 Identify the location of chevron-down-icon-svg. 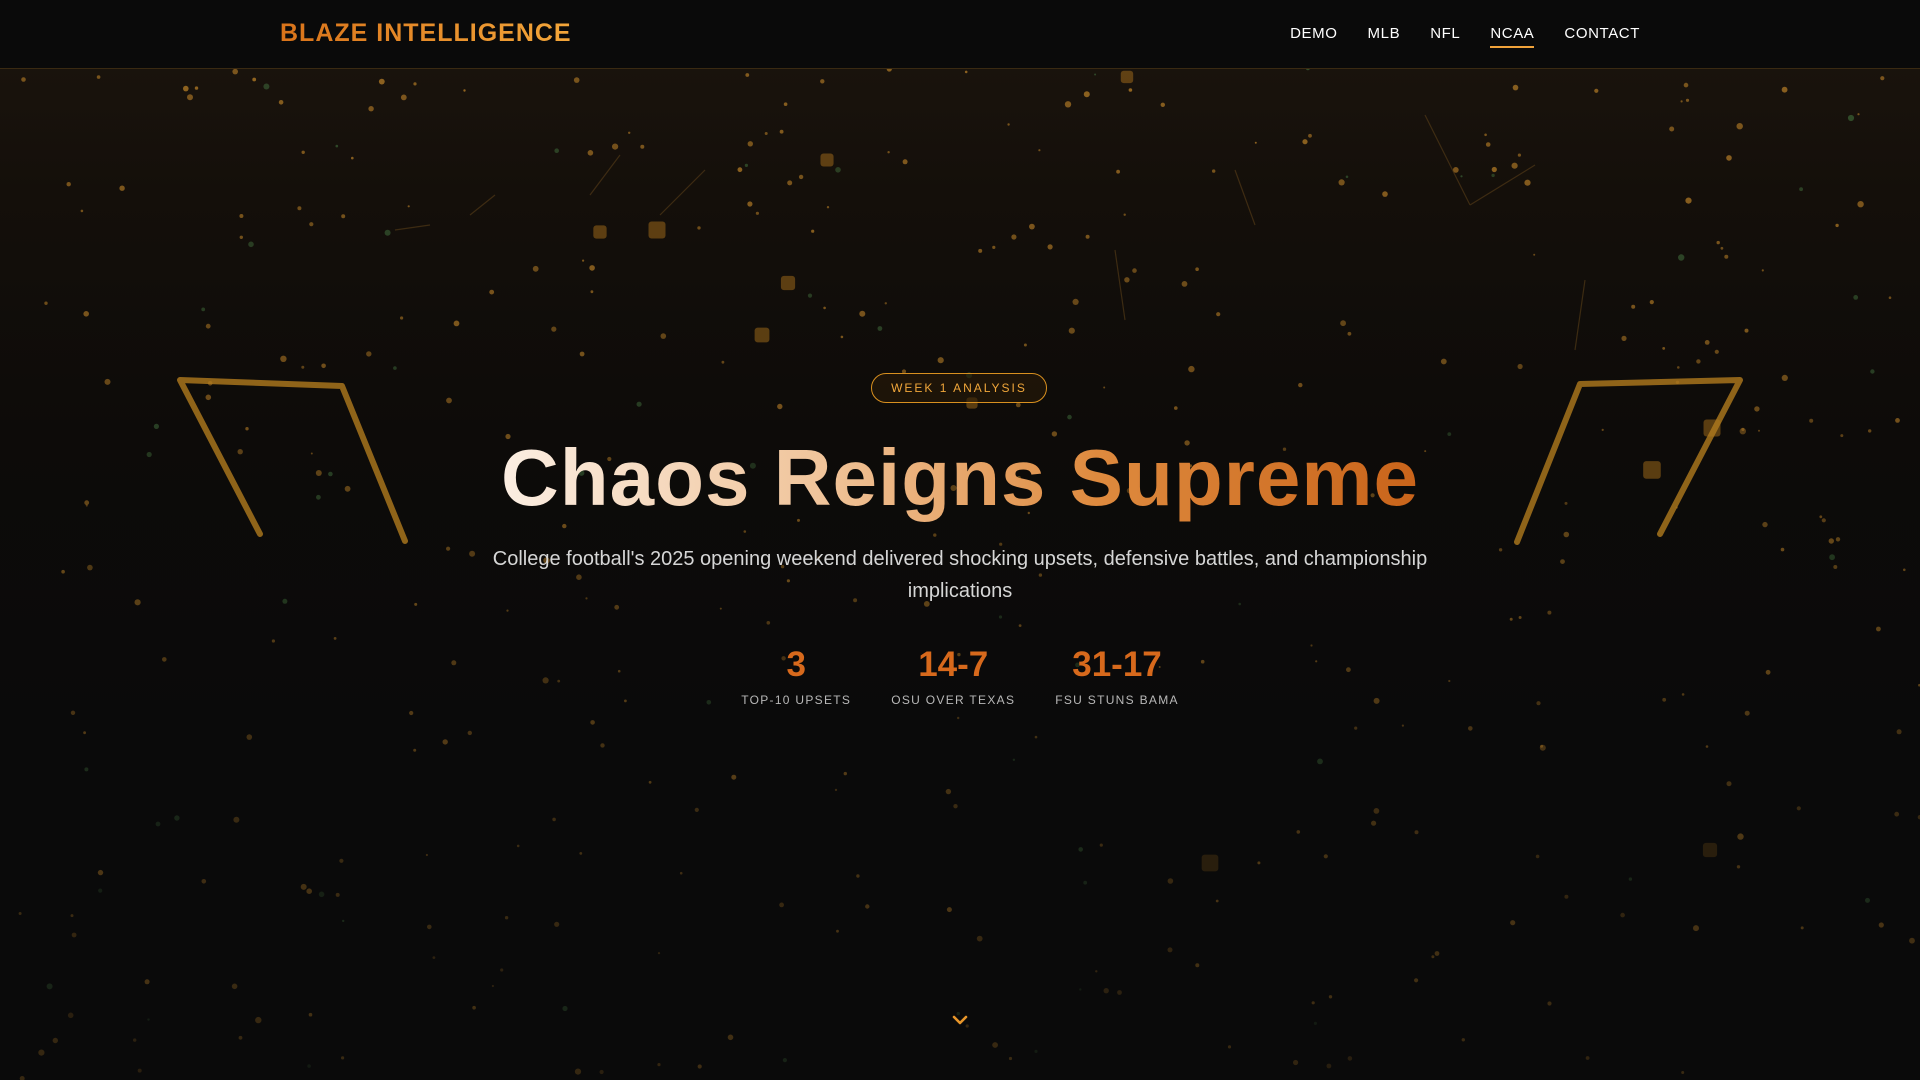
(960, 1020).